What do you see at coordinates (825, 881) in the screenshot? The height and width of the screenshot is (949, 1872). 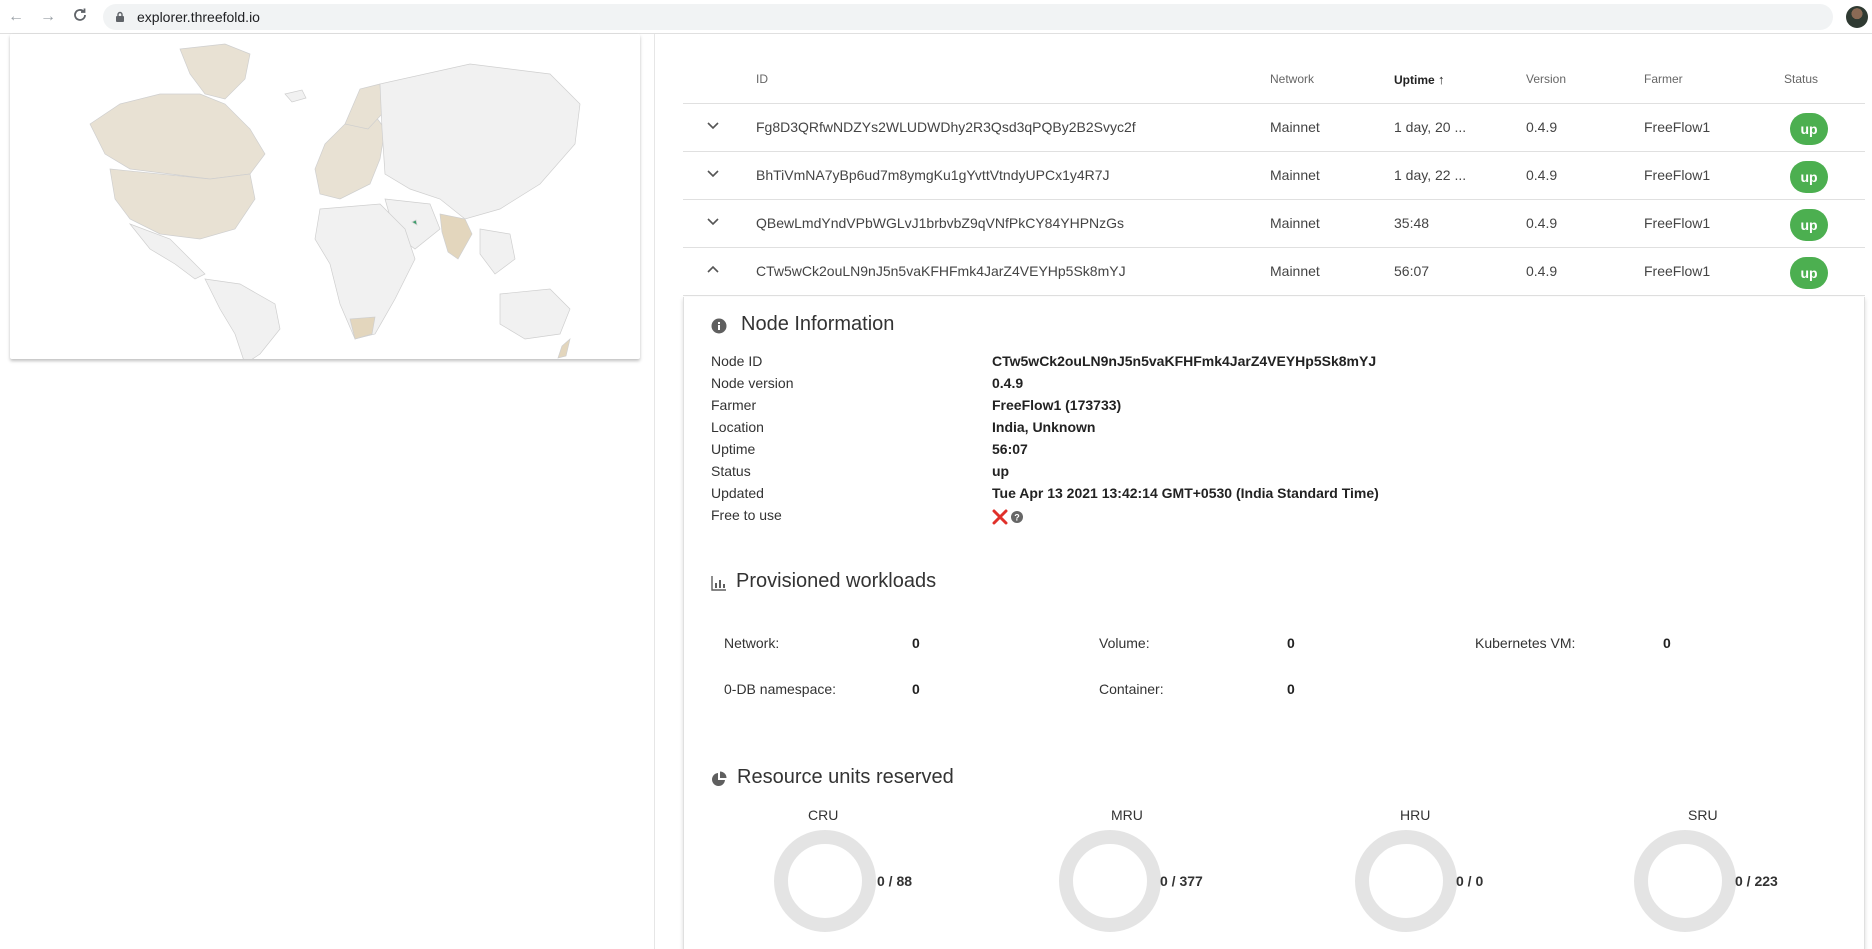 I see `cru-donut` at bounding box center [825, 881].